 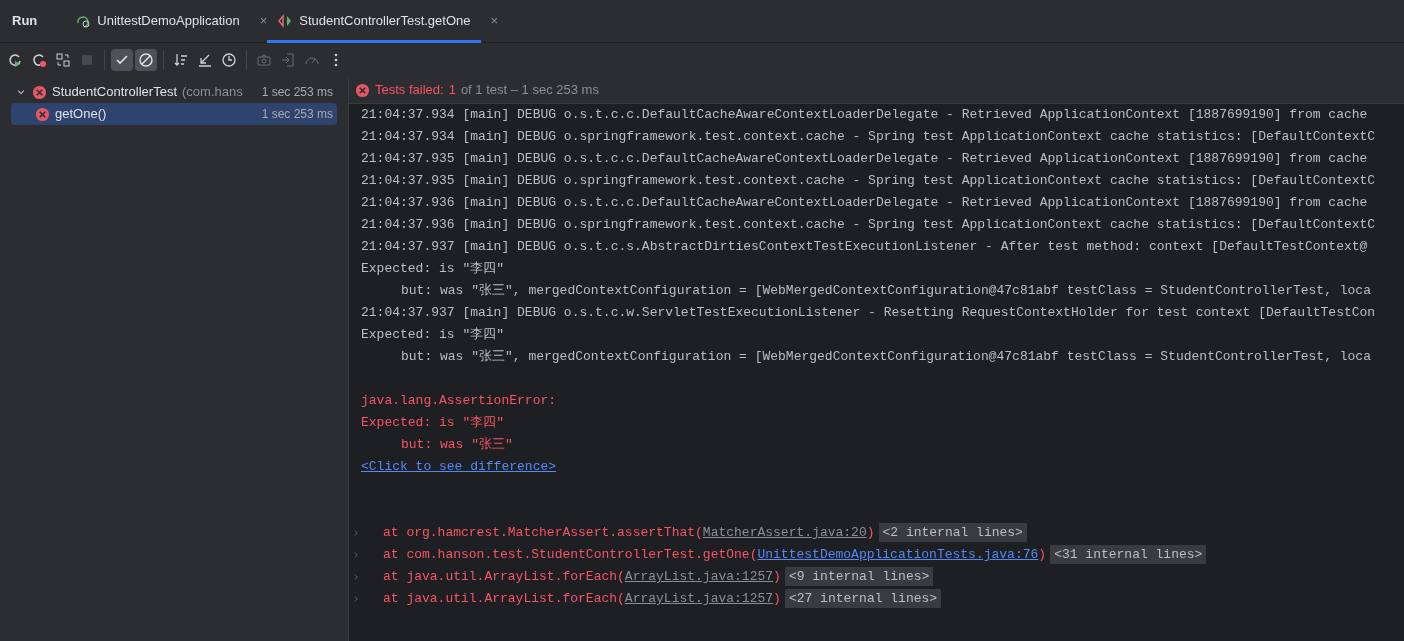 What do you see at coordinates (452, 90) in the screenshot?
I see `failed-count: 1` at bounding box center [452, 90].